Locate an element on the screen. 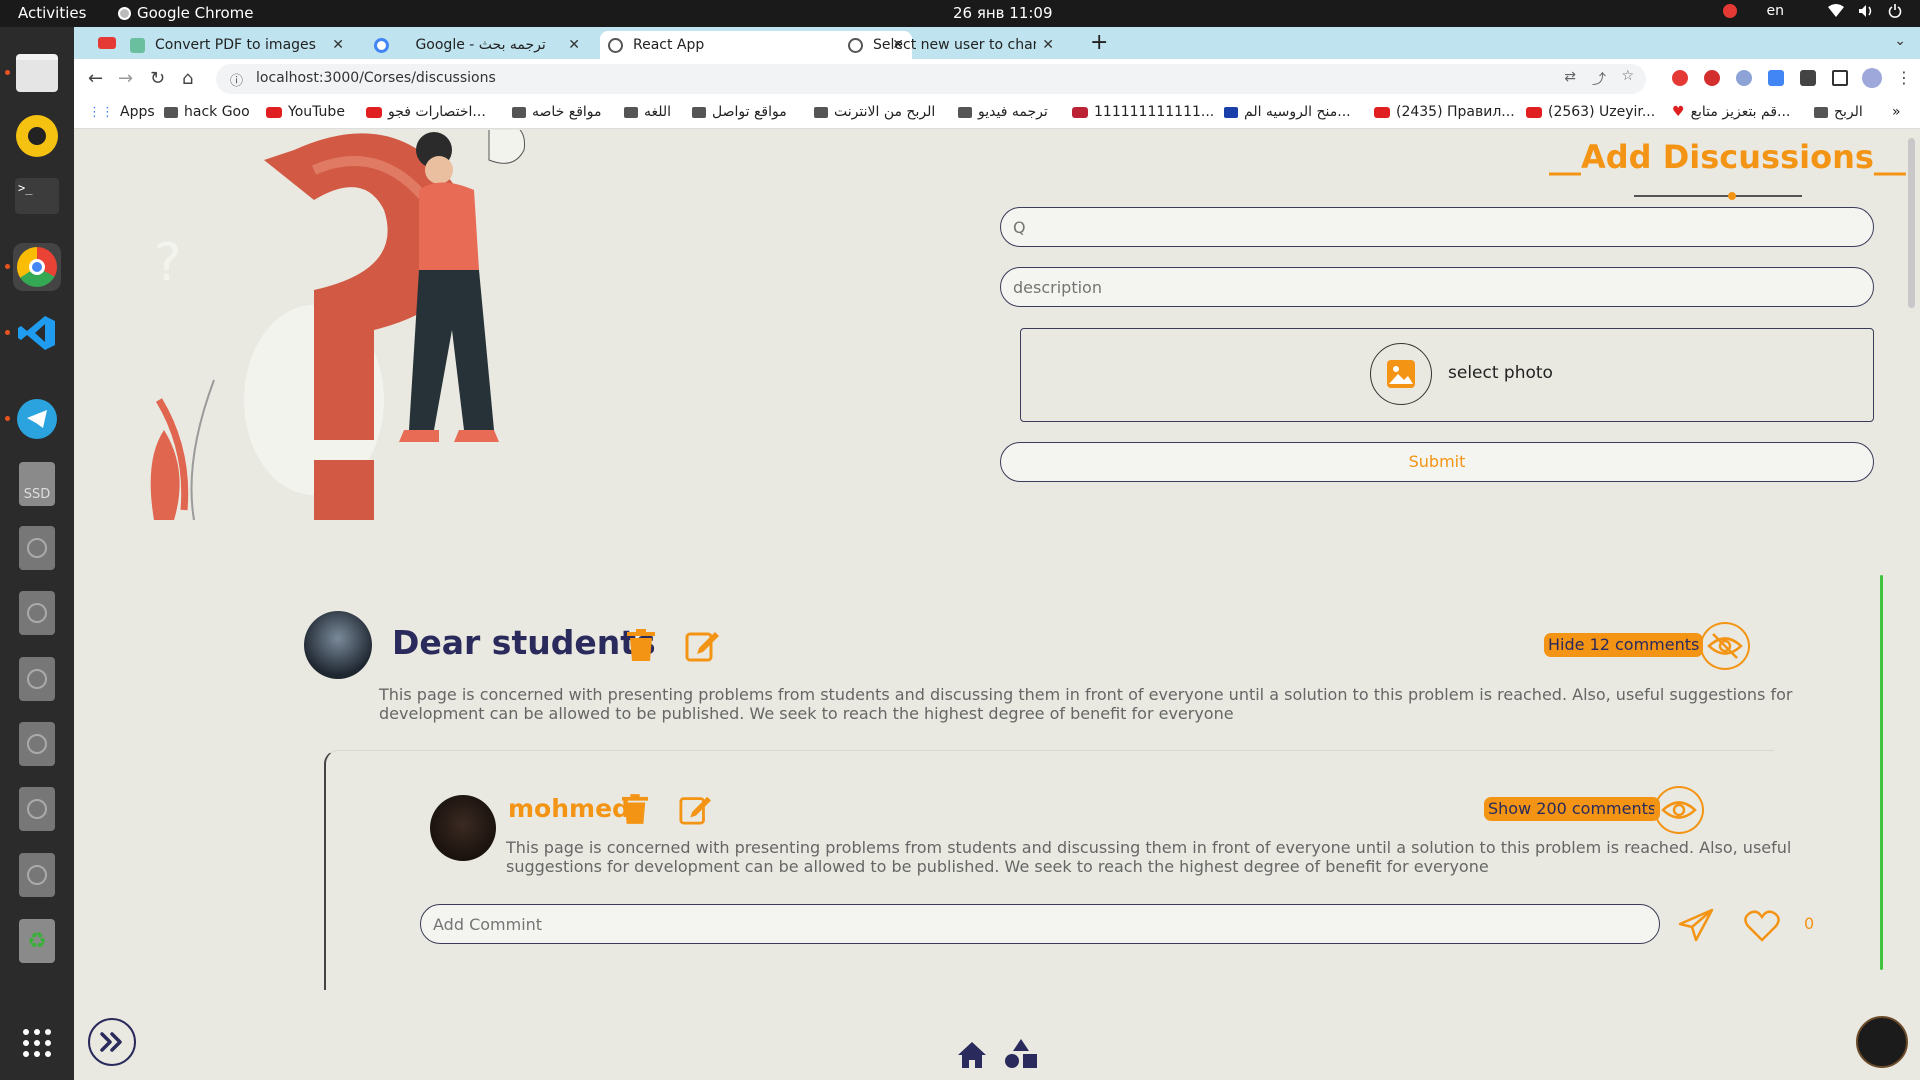 This screenshot has width=1920, height=1080. apps-grid-icon: ⋮⋮ is located at coordinates (101, 112).